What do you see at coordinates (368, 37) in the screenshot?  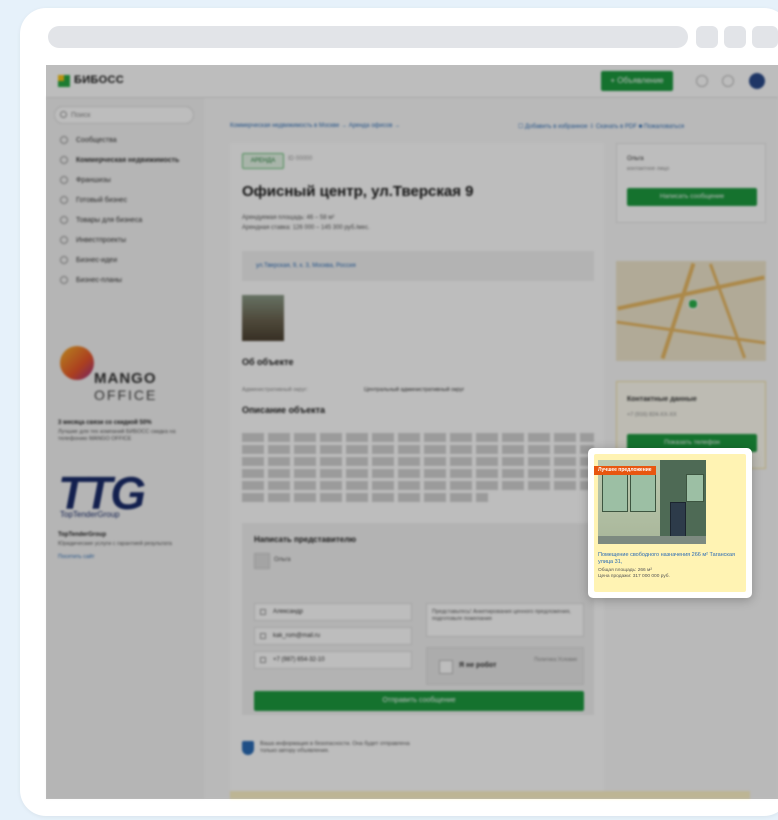 I see `browser-address-bar` at bounding box center [368, 37].